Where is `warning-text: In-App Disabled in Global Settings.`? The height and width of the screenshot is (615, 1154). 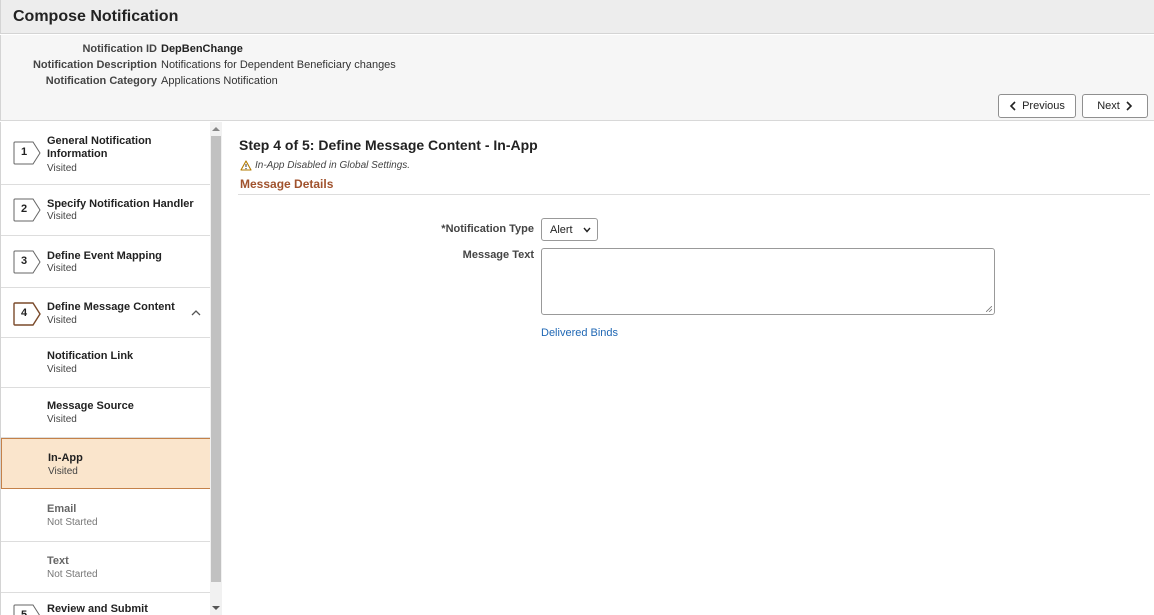 warning-text: In-App Disabled in Global Settings. is located at coordinates (333, 165).